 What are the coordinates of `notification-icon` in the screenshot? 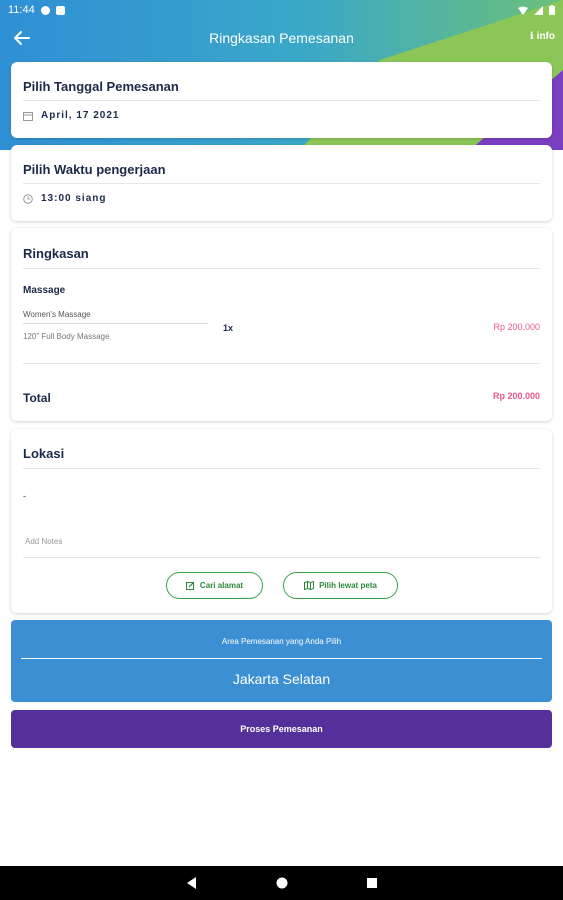 It's located at (45, 10).